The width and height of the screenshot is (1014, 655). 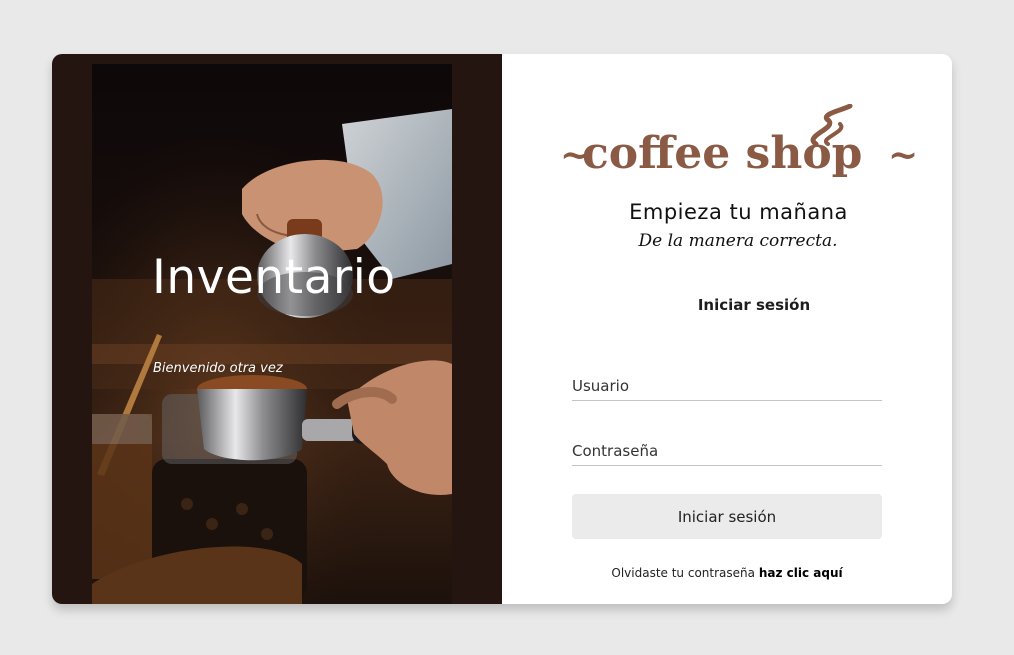 I want to click on username-input, so click(x=727, y=386).